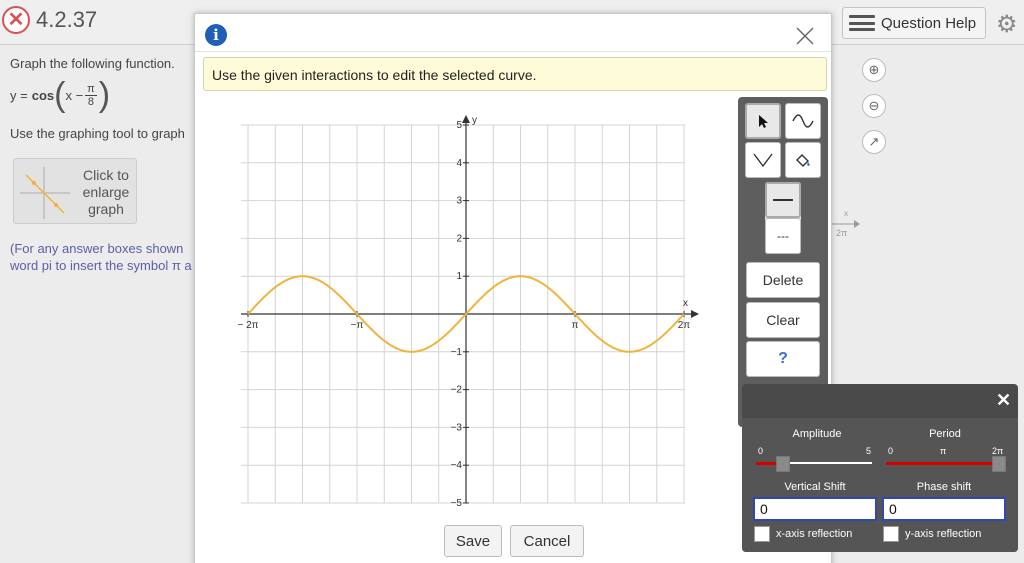 This screenshot has width=1024, height=563. What do you see at coordinates (945, 434) in the screenshot?
I see `period-label: Period` at bounding box center [945, 434].